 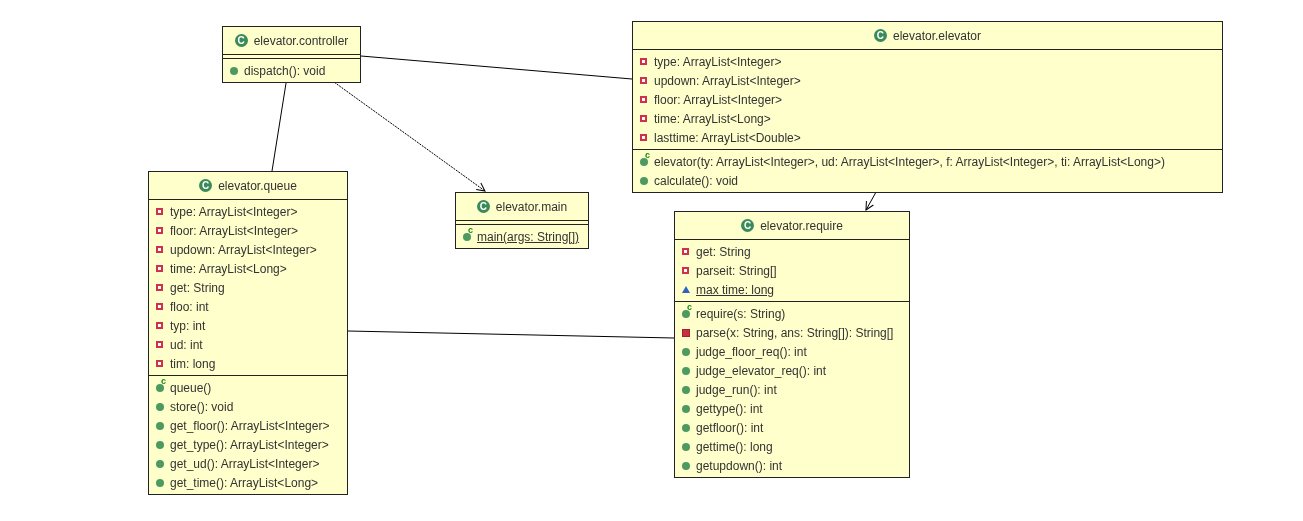 I want to click on attribute-text: parseit: String[], so click(x=736, y=271).